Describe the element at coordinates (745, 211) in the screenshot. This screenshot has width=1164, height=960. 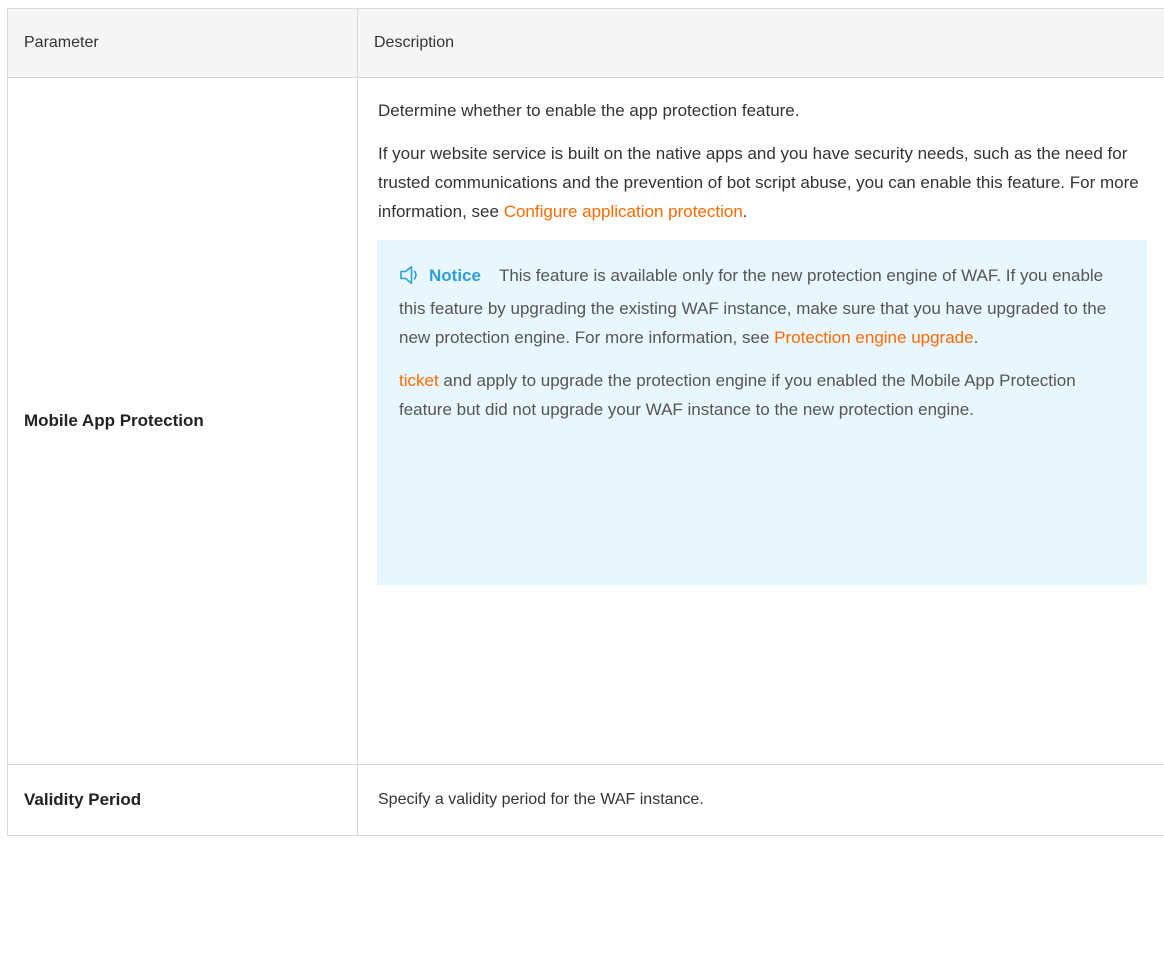
I see `detail-end: .` at that location.